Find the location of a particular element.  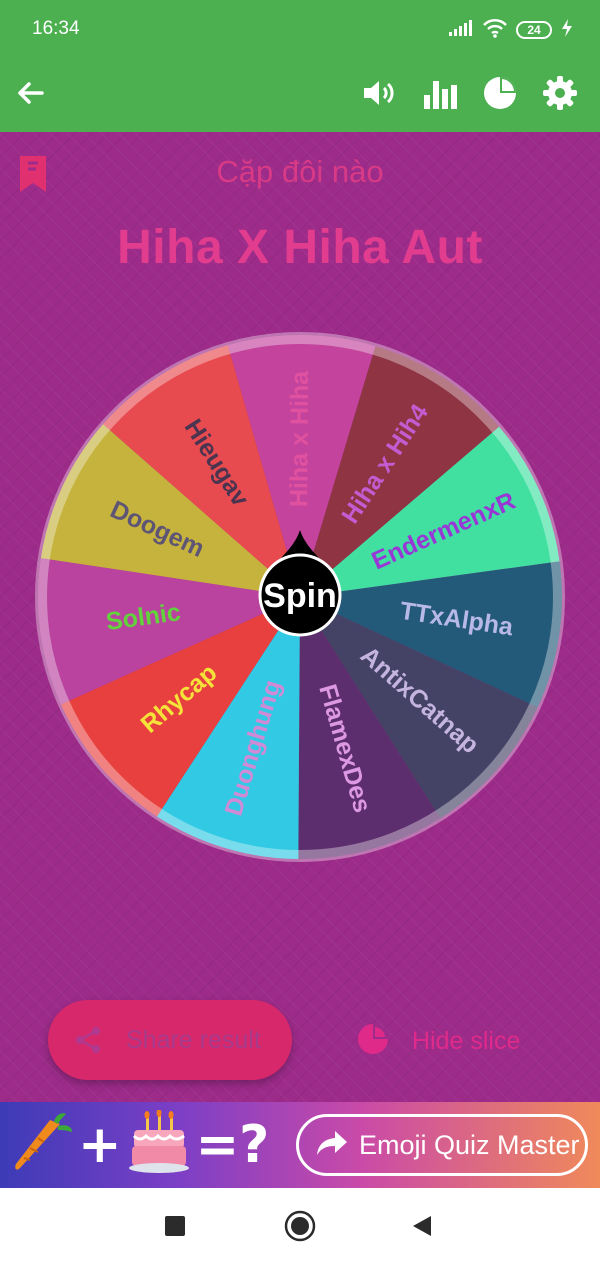

gear-icon is located at coordinates (560, 95).